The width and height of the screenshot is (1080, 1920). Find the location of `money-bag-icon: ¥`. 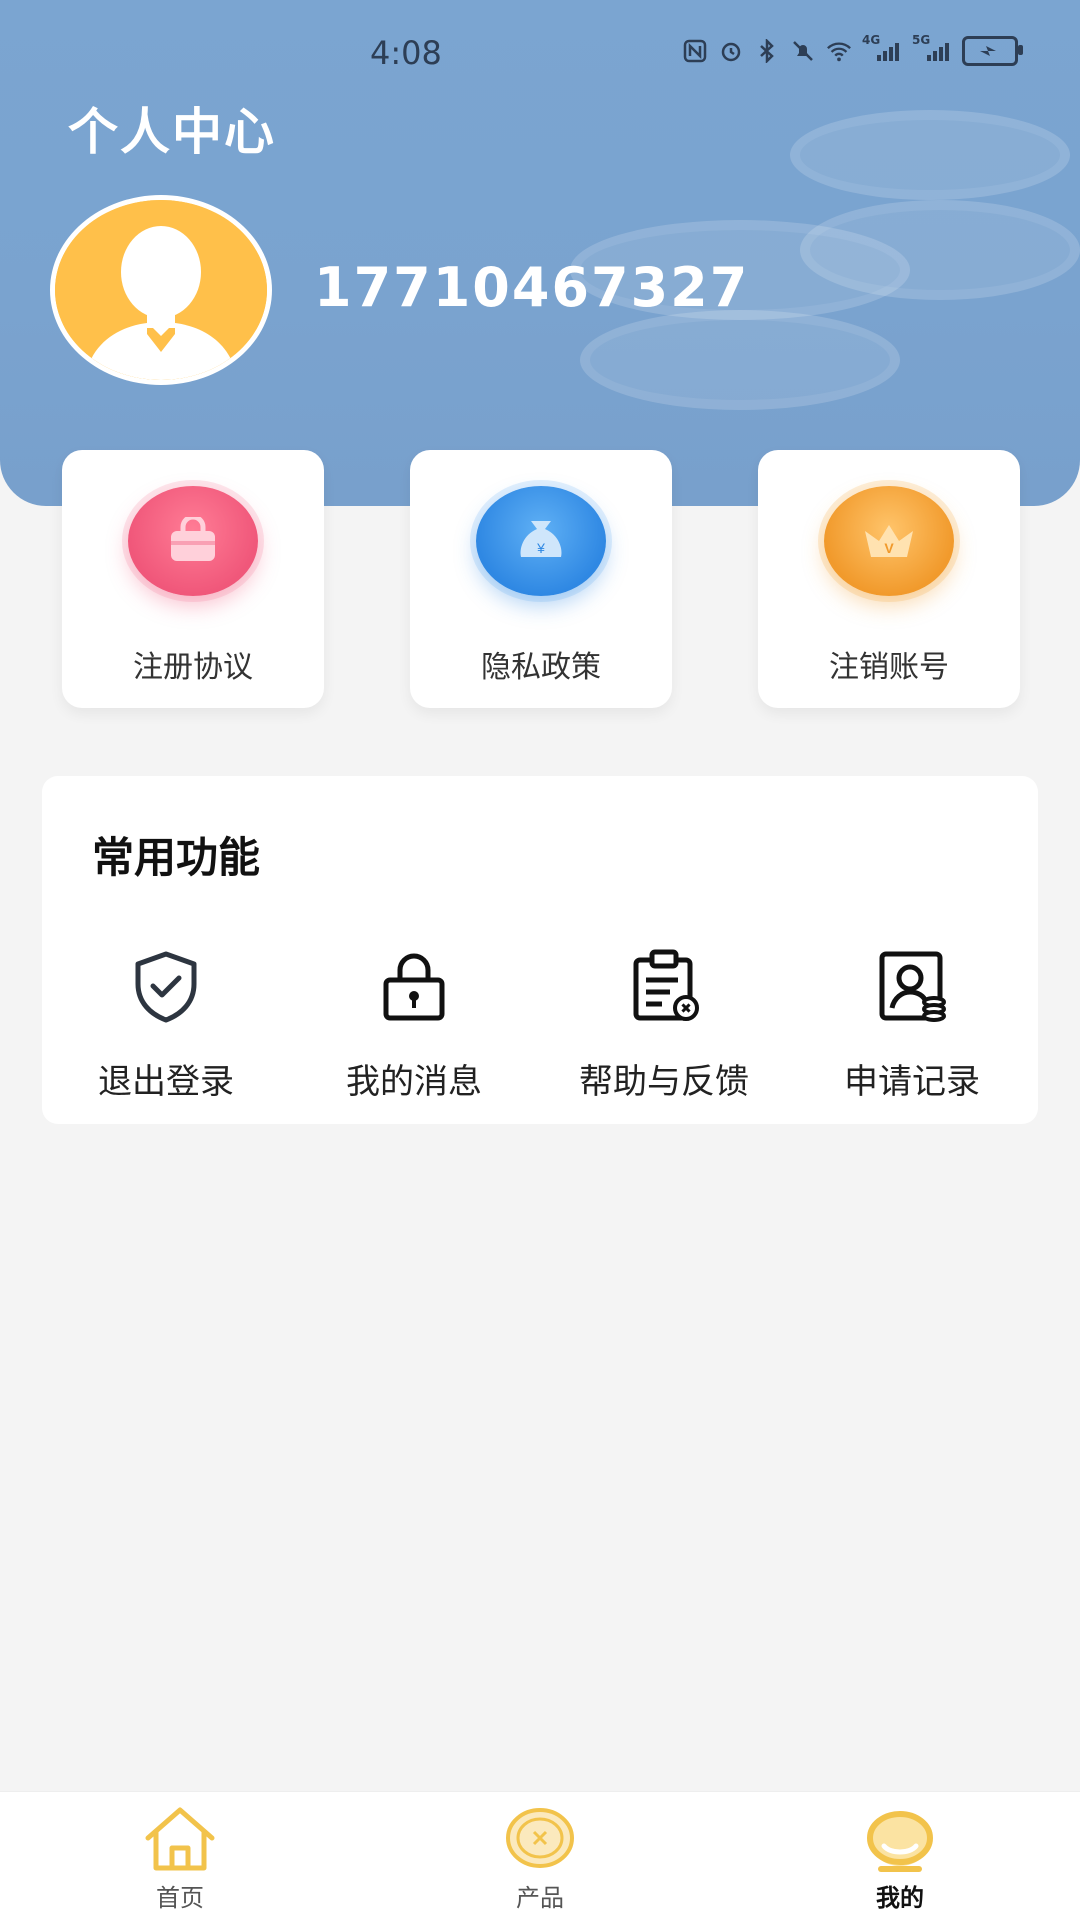

money-bag-icon: ¥ is located at coordinates (541, 541).